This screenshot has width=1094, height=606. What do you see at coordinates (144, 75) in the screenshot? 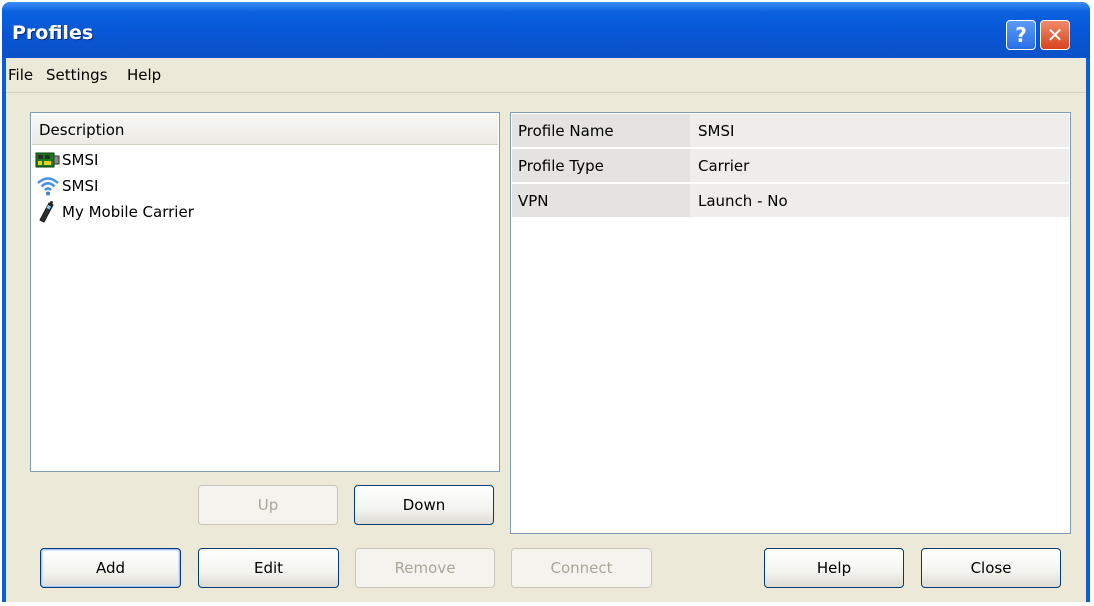
I see `menu-help: Help` at bounding box center [144, 75].